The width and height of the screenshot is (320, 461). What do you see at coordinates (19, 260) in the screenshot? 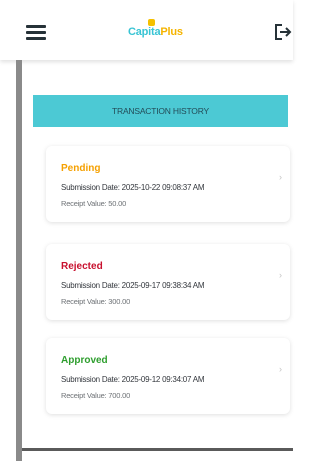
I see `left-side-rail` at bounding box center [19, 260].